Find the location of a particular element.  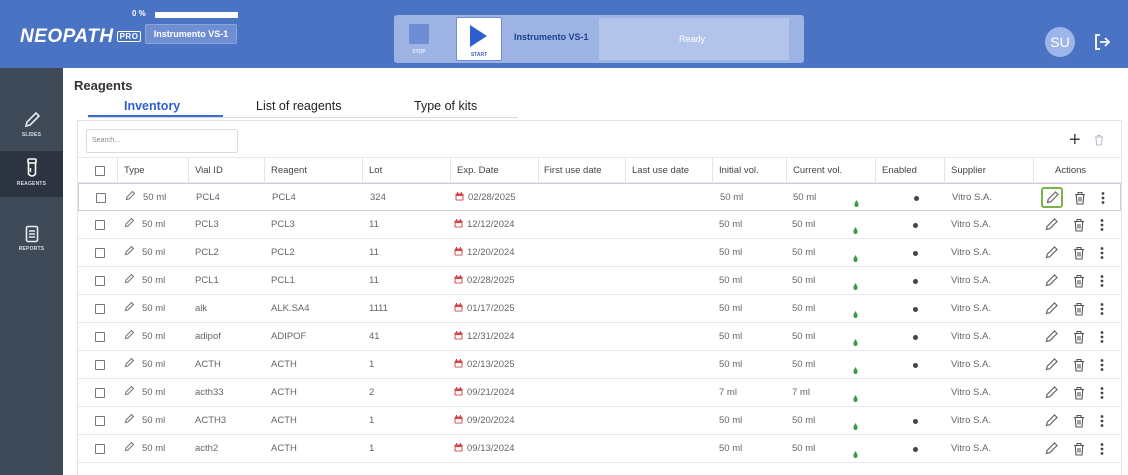

header-actions: Actions is located at coordinates (1071, 170).